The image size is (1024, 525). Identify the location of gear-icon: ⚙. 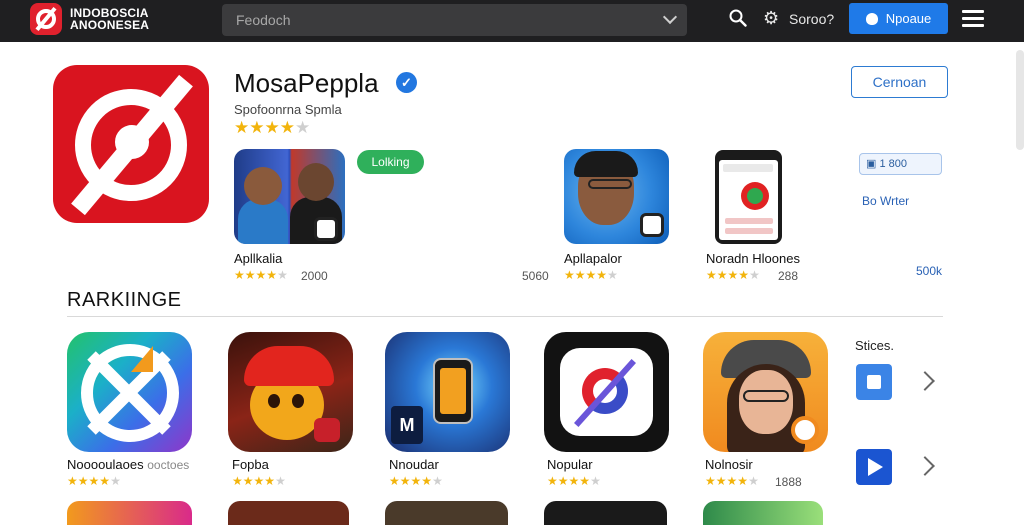
(771, 18).